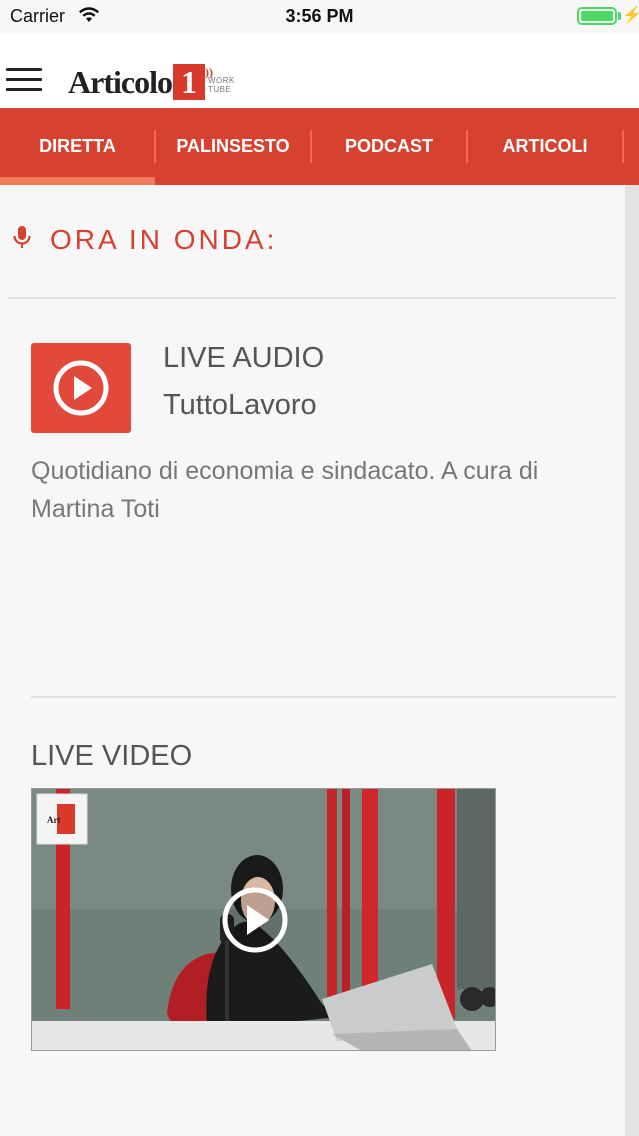 Image resolution: width=639 pixels, height=1136 pixels. Describe the element at coordinates (192, 82) in the screenshot. I see `logo-number: 1 )))` at that location.